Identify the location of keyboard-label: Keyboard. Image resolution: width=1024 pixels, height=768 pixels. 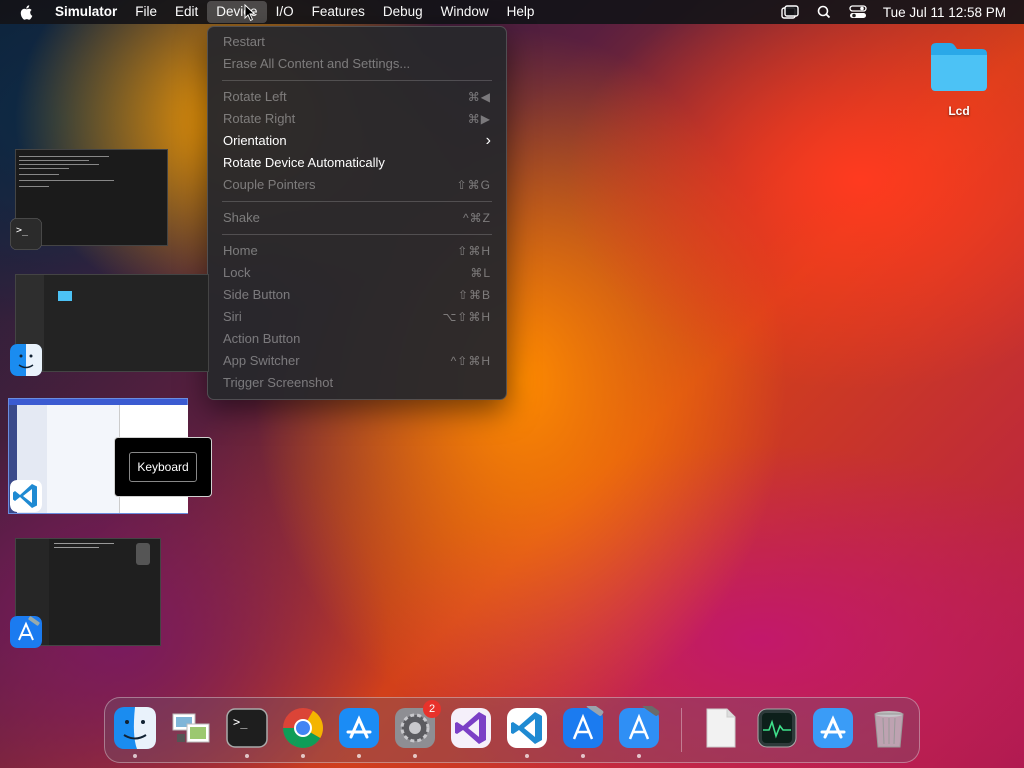
(163, 467).